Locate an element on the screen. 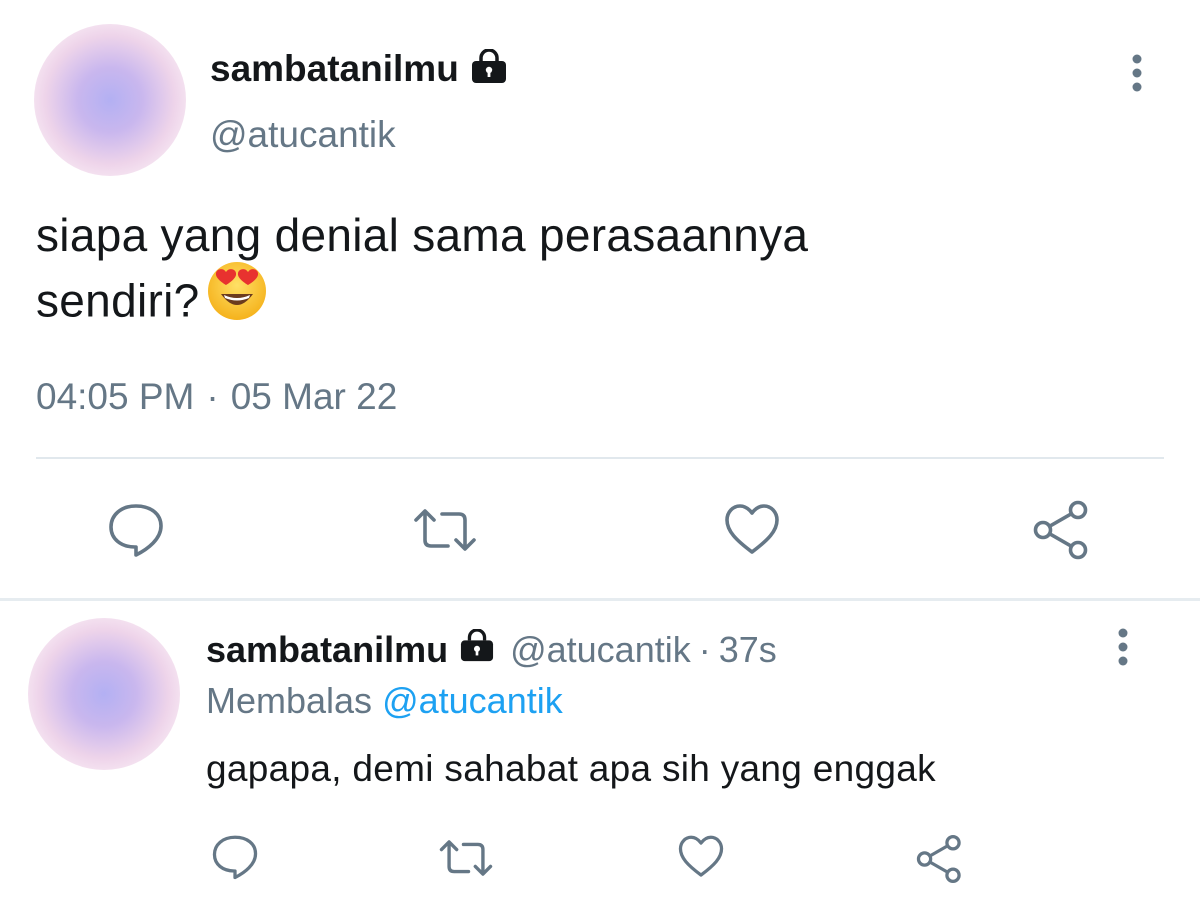  heart-eyes-emoji-icon is located at coordinates (237, 298).